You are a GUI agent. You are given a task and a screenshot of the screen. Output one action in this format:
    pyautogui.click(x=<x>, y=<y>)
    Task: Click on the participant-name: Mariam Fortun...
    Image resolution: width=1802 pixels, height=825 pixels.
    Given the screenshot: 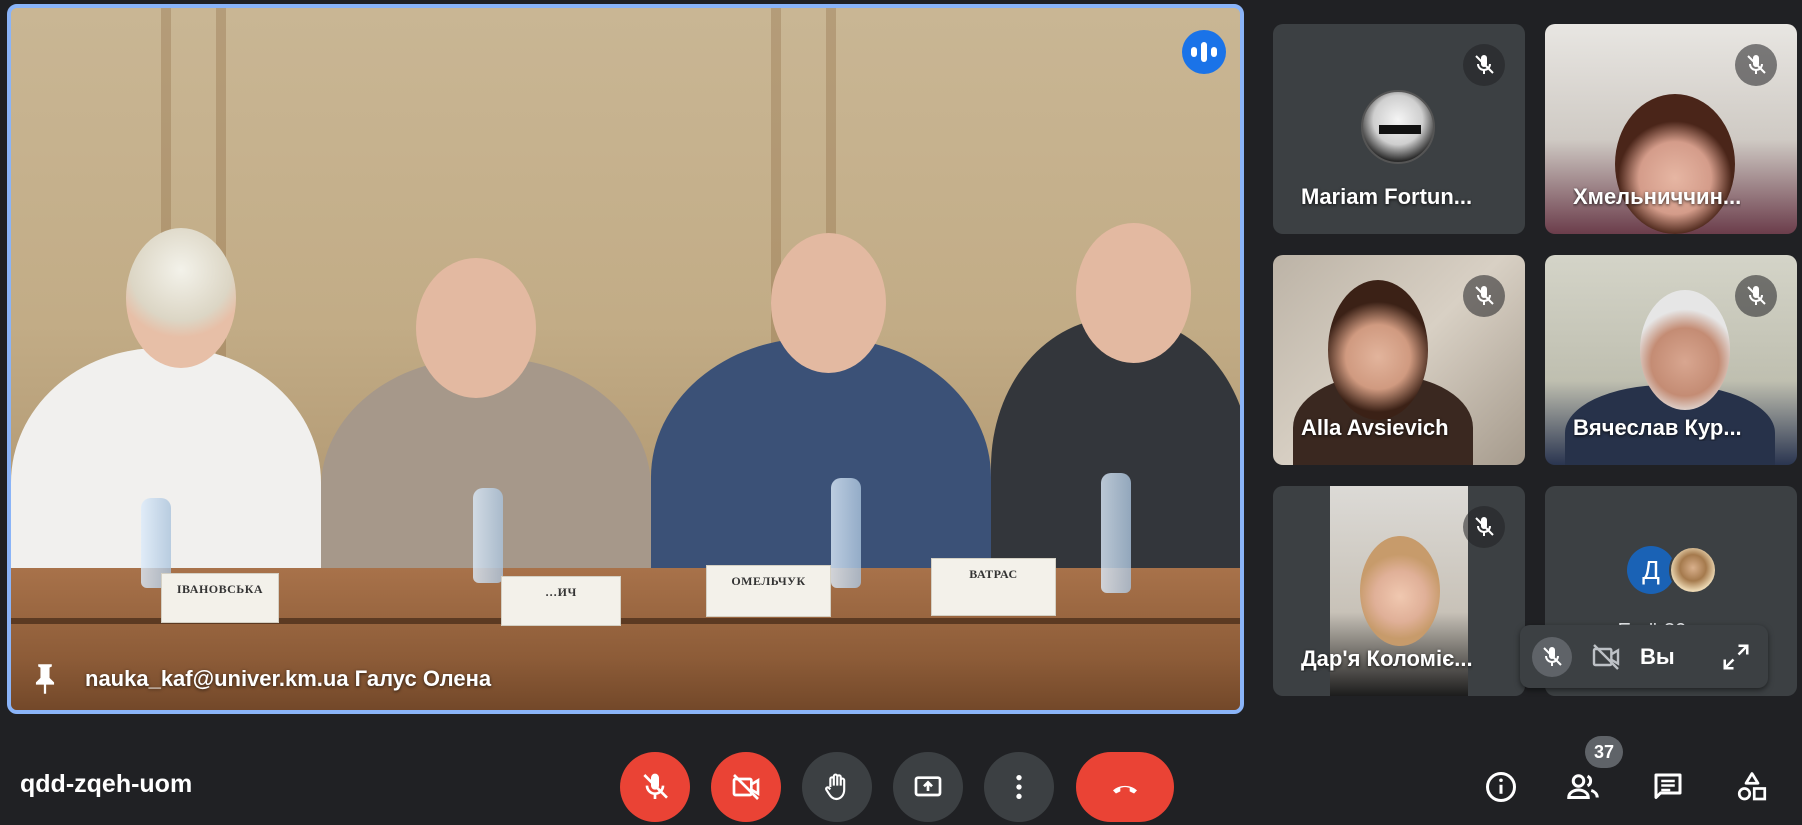 What is the action you would take?
    pyautogui.click(x=1387, y=196)
    